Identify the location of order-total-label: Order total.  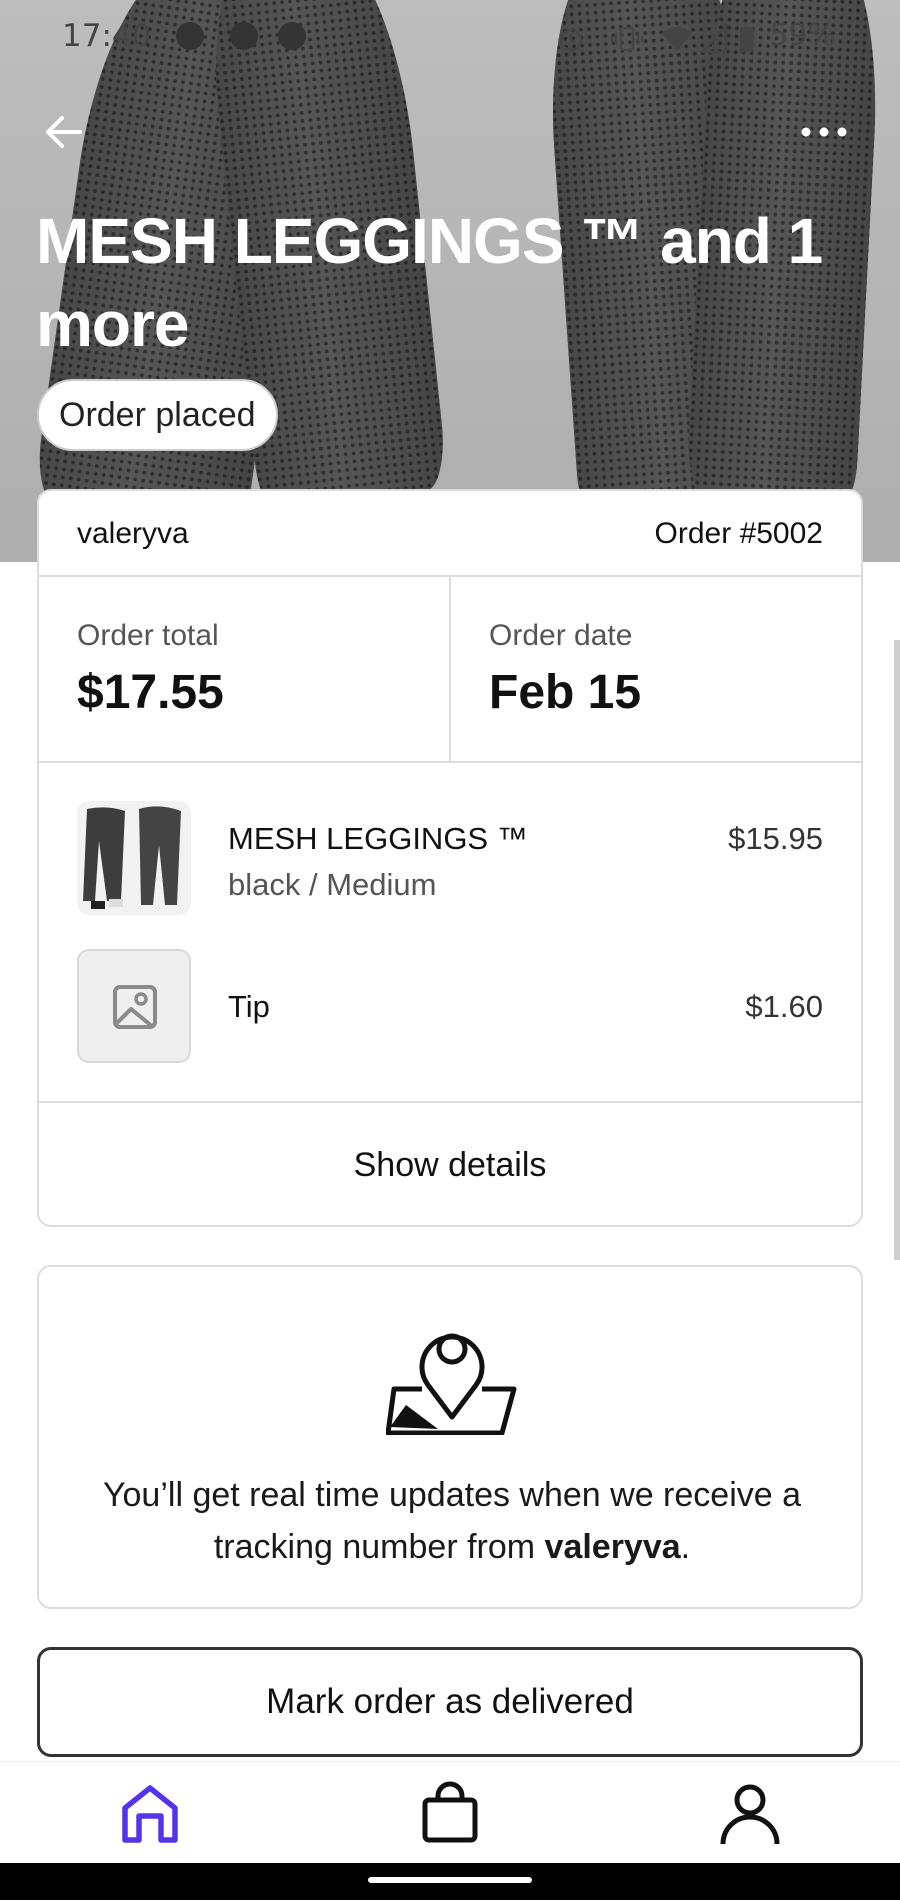
(148, 635).